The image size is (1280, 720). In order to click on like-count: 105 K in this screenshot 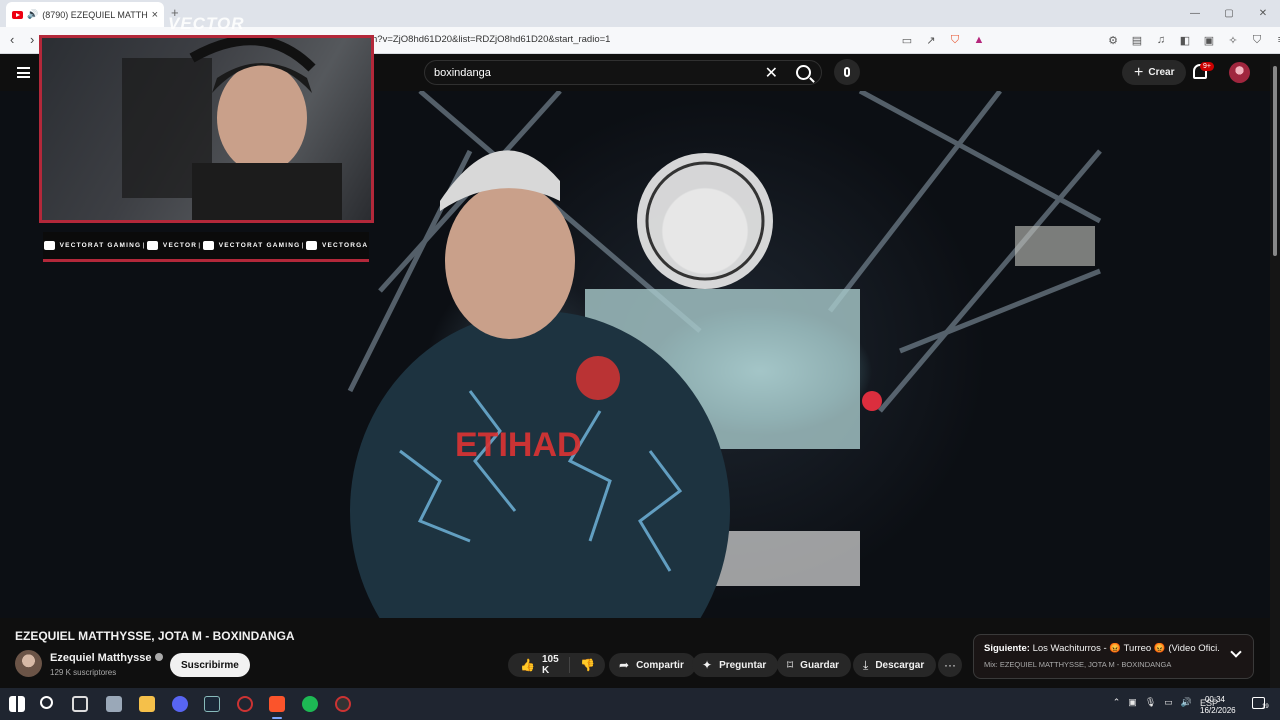, I will do `click(550, 665)`.